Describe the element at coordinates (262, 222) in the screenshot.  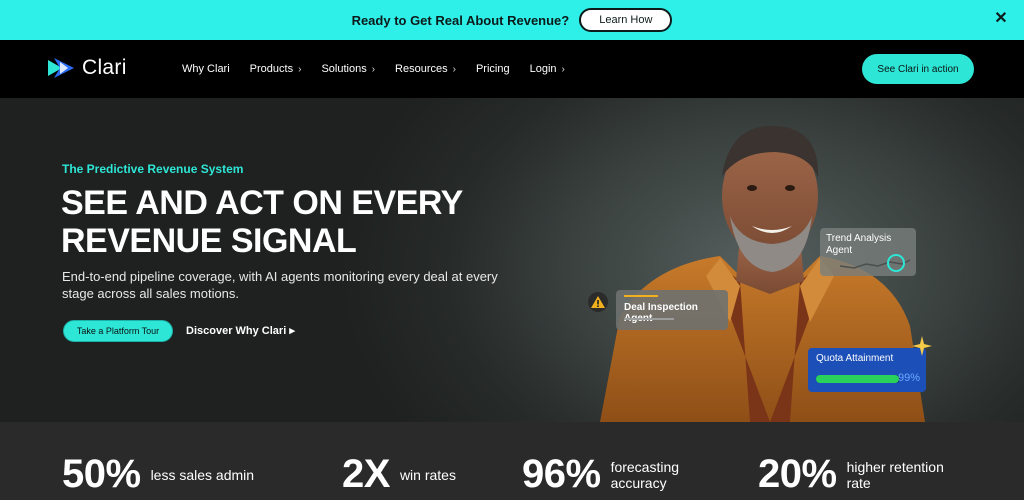
I see `hero-headline: SEE AND ACT ON EVERY REVENUE SIGNAL` at that location.